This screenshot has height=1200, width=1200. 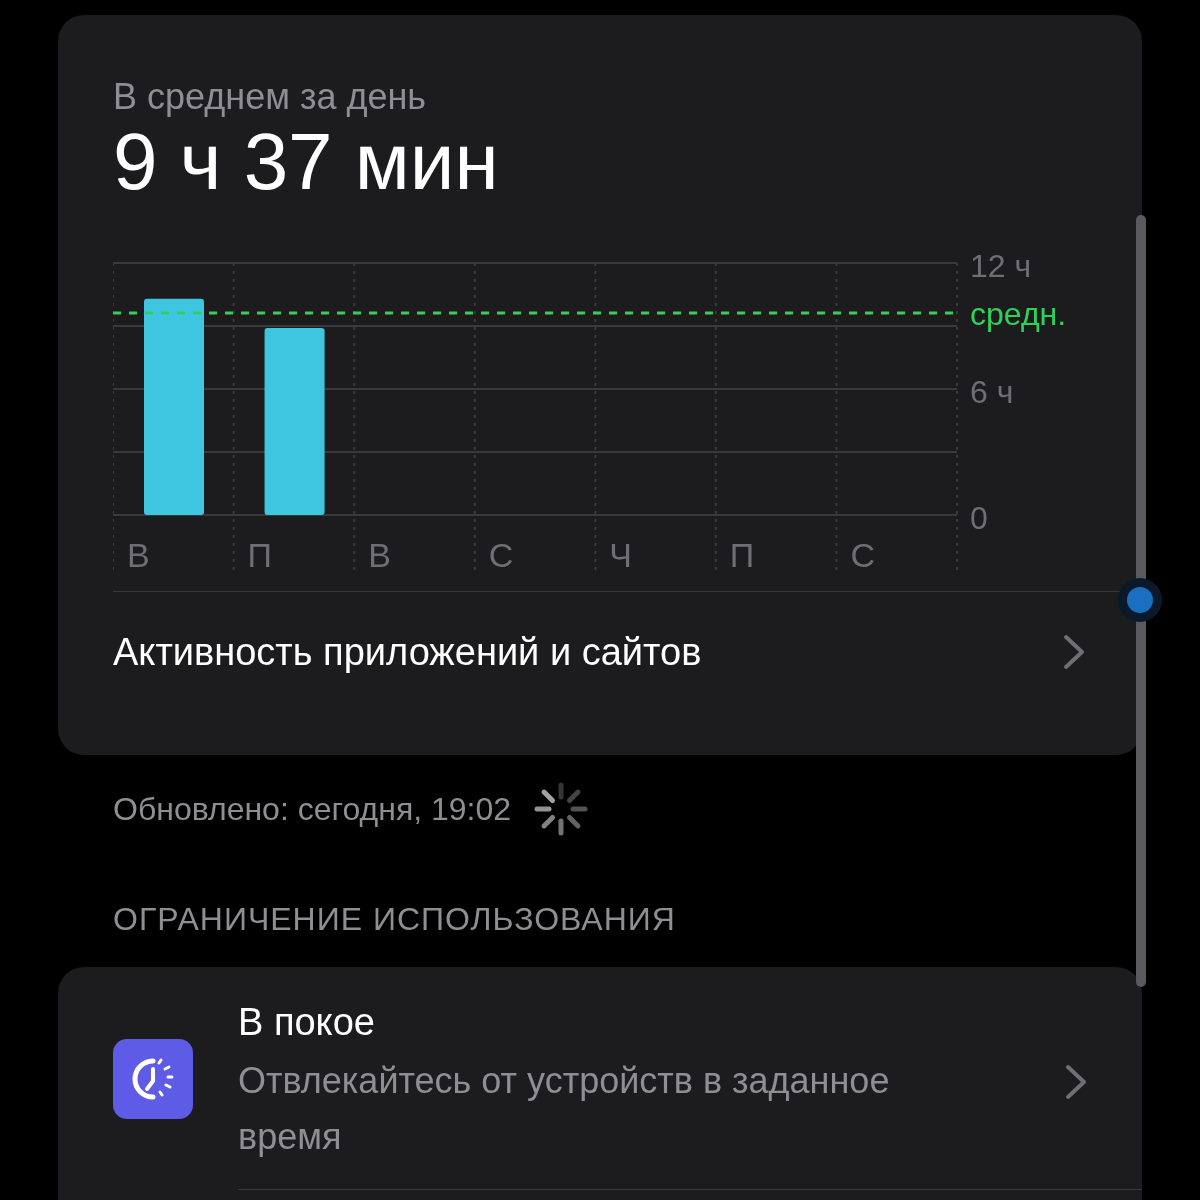 What do you see at coordinates (394, 919) in the screenshot?
I see `section-header: ОГРАНИЧЕНИЕ ИСПОЛЬЗОВАНИЯ` at bounding box center [394, 919].